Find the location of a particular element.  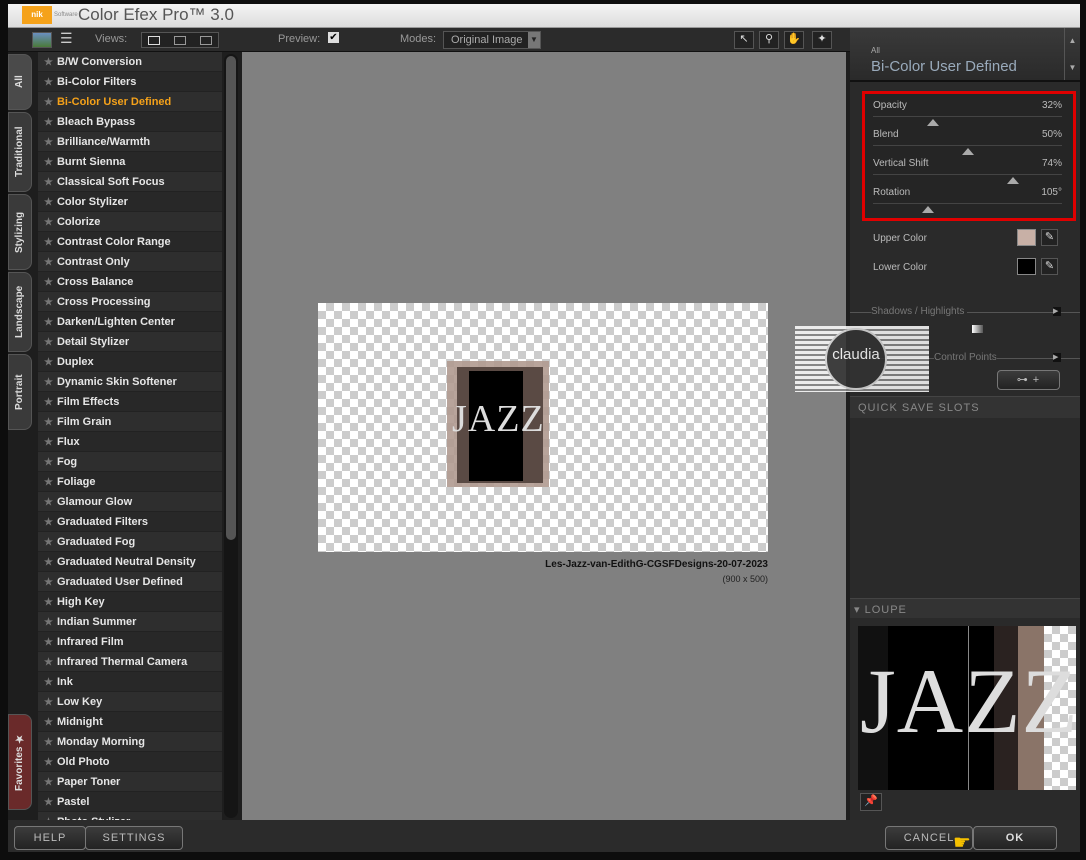

filter-item: ★ Film Effects is located at coordinates (130, 402).